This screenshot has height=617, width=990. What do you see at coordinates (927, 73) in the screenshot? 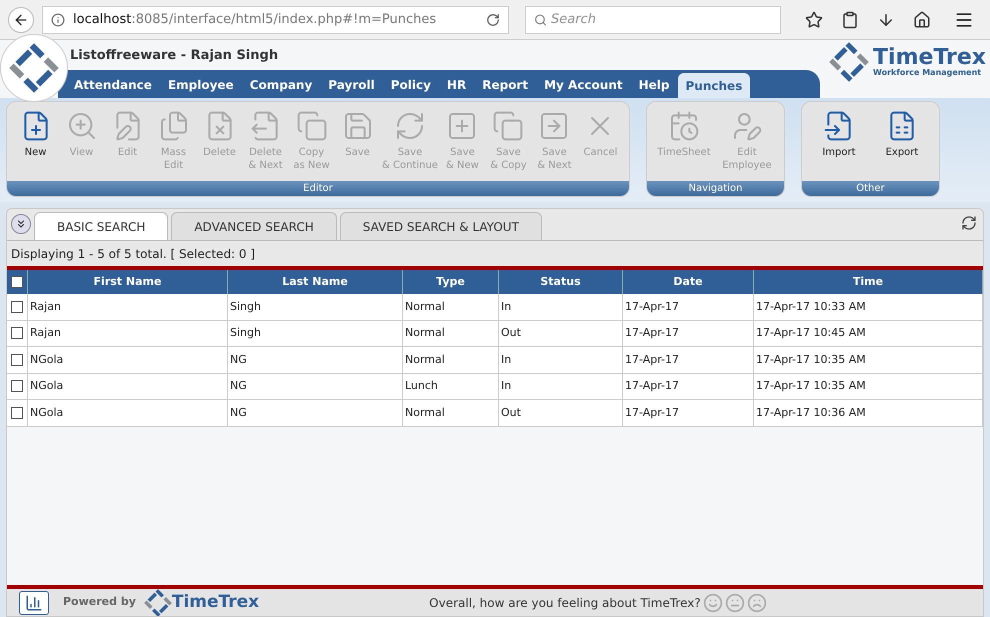
I see `brand-tagline: Workforce Management` at bounding box center [927, 73].